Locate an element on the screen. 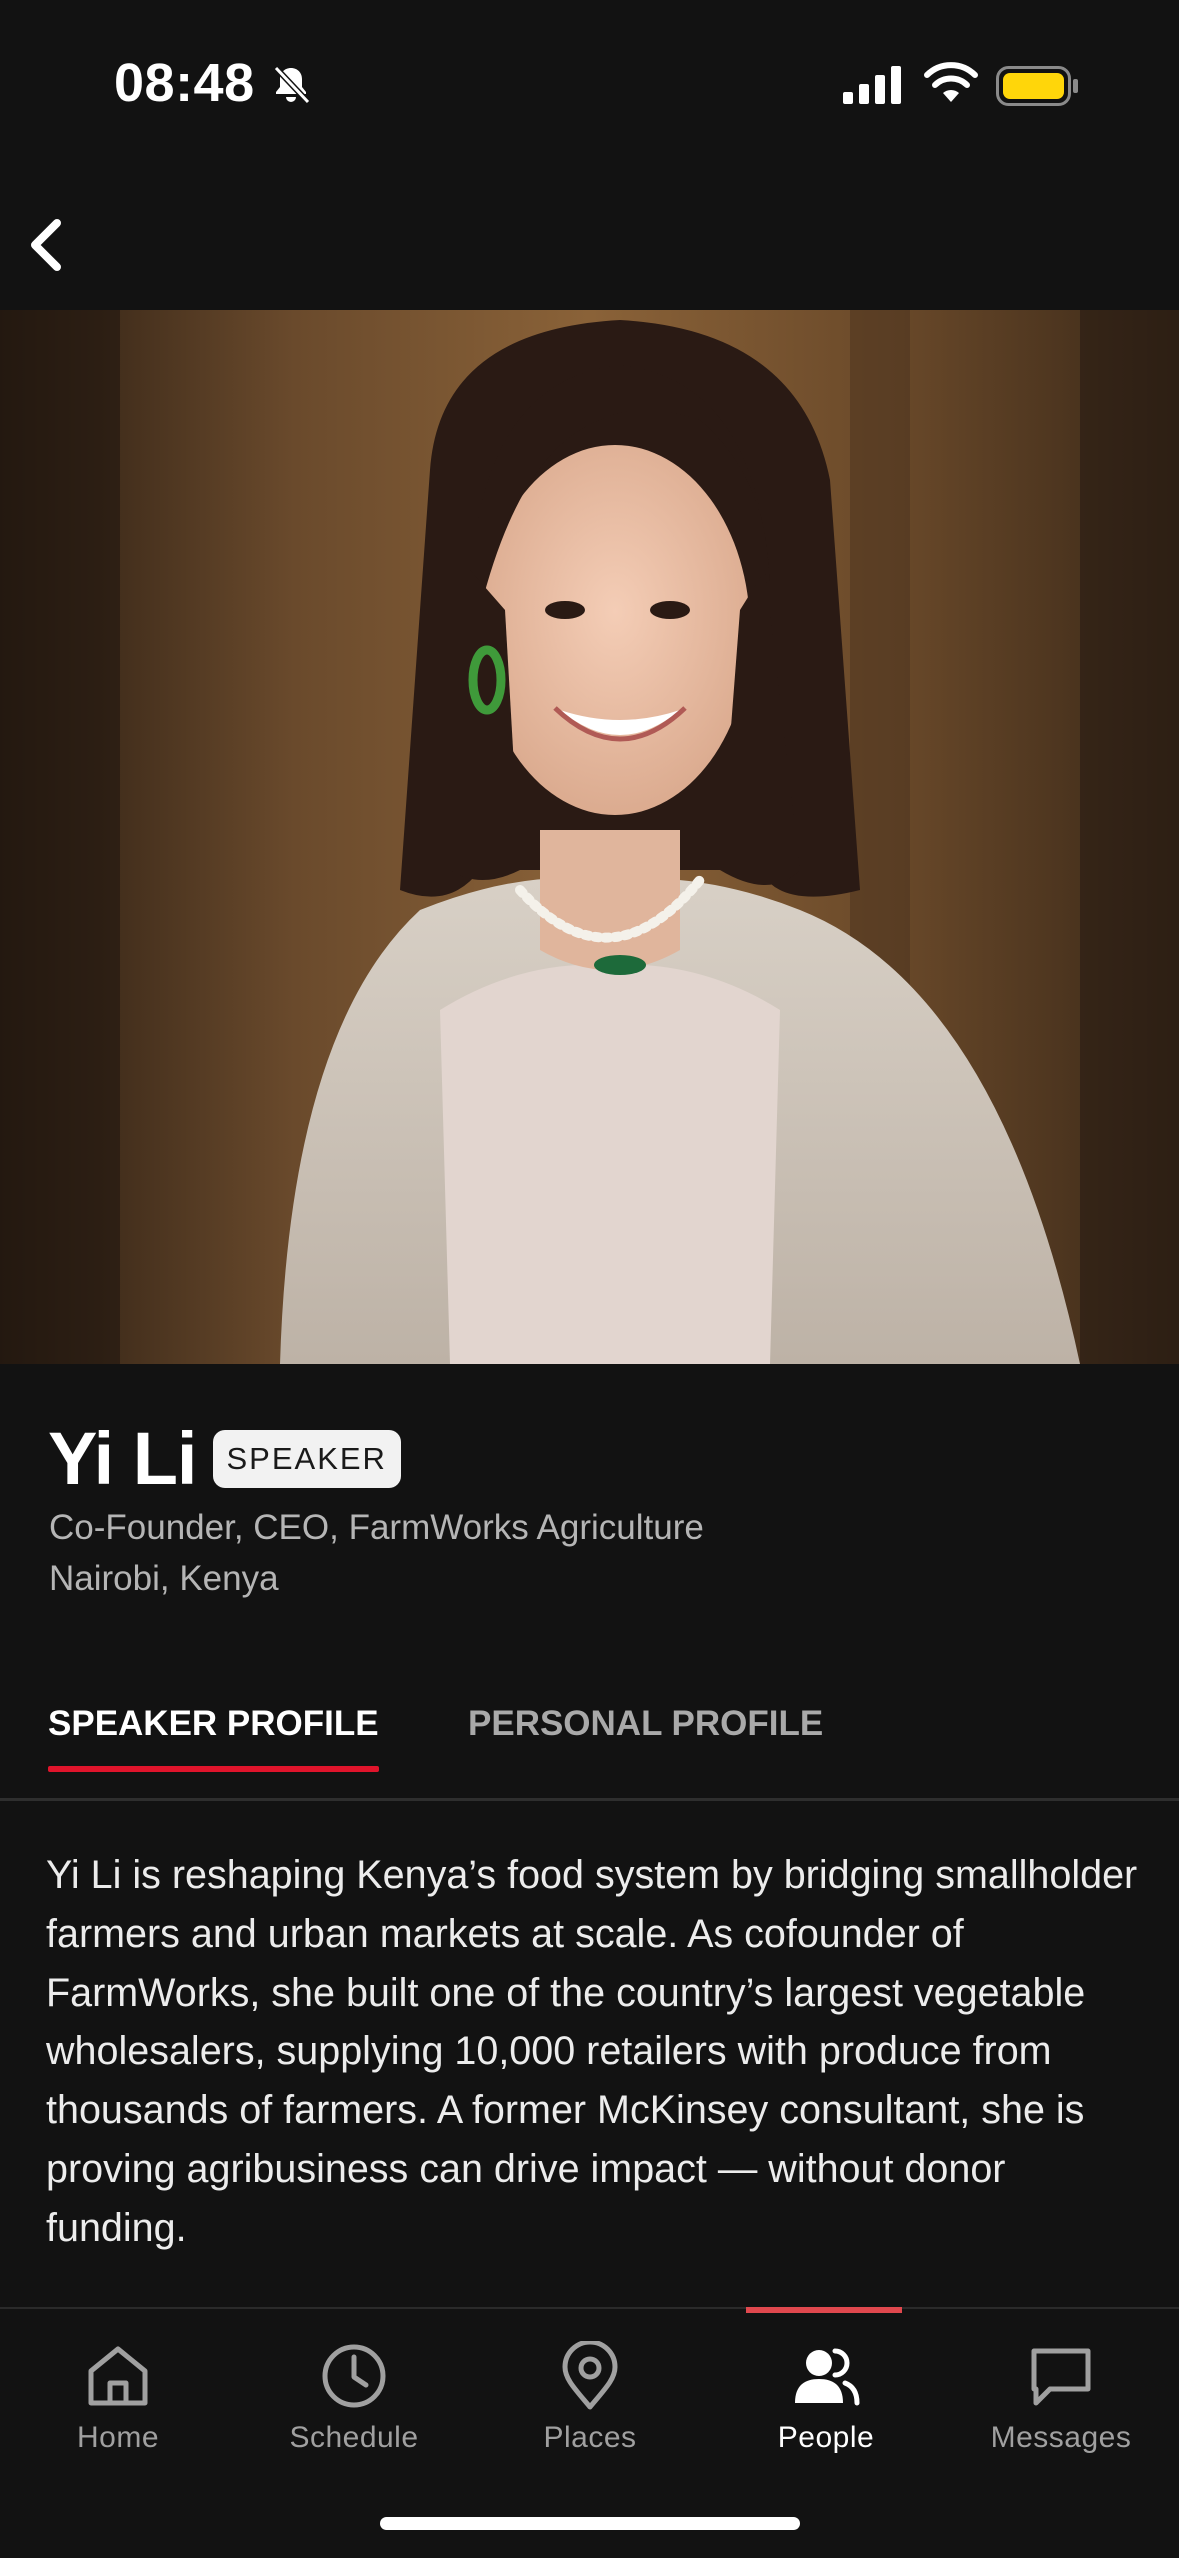 This screenshot has width=1179, height=2558. nav-item-places: Places is located at coordinates (590, 2396).